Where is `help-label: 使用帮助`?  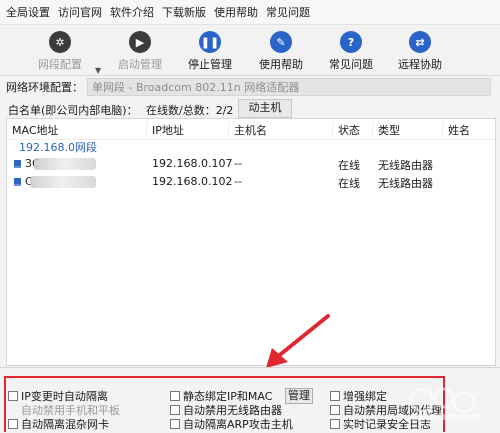
help-label: 使用帮助 is located at coordinates (281, 64).